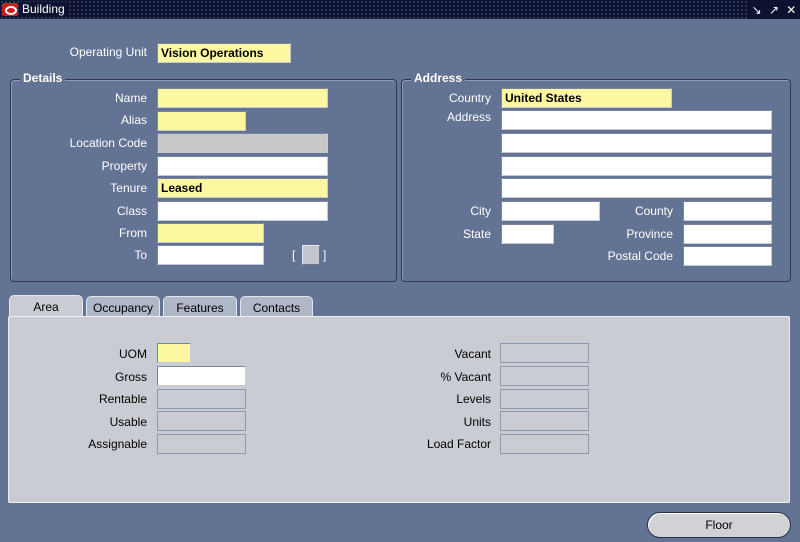  I want to click on usable-field, so click(201, 421).